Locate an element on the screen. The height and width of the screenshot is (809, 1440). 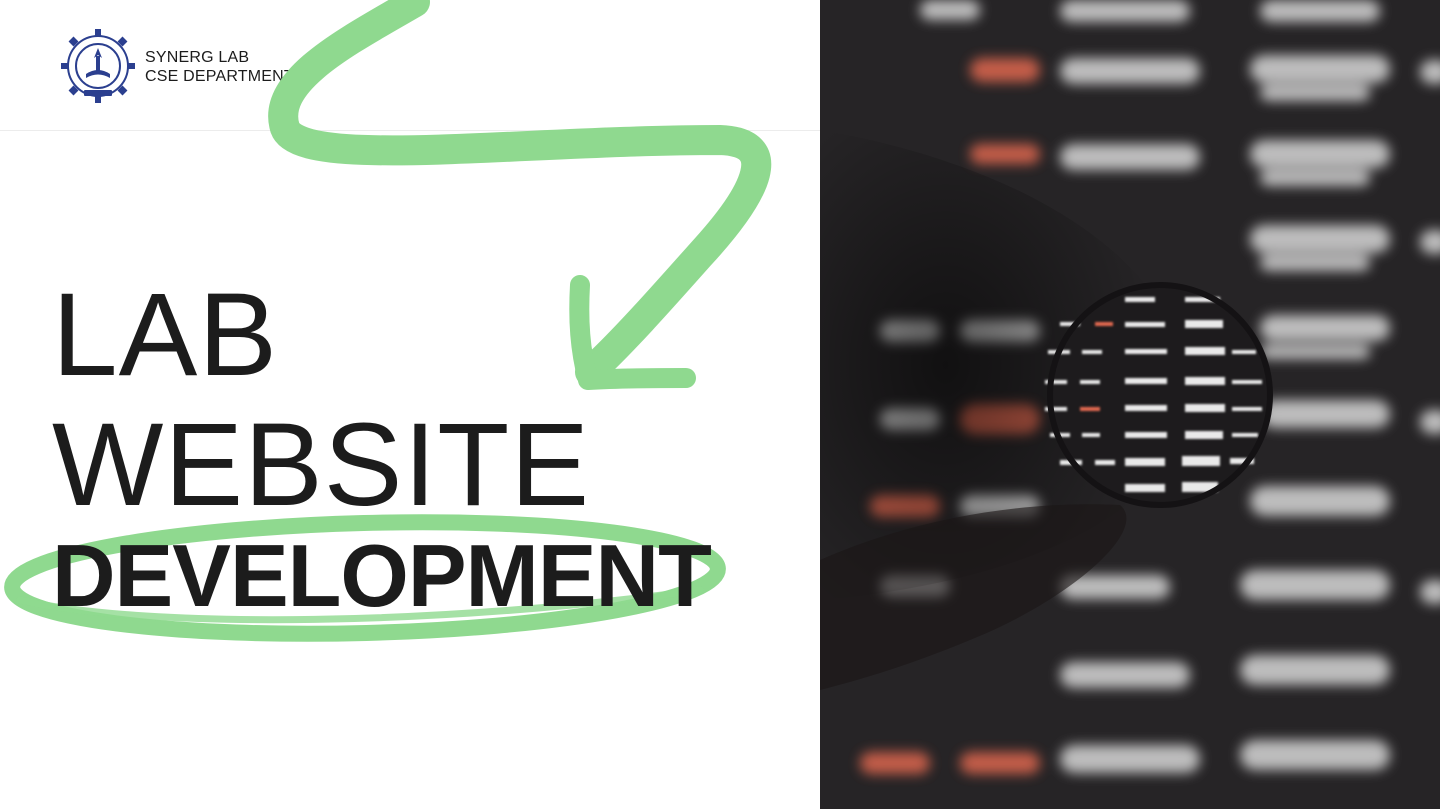
title-line-website: WEBSITE is located at coordinates (321, 465).